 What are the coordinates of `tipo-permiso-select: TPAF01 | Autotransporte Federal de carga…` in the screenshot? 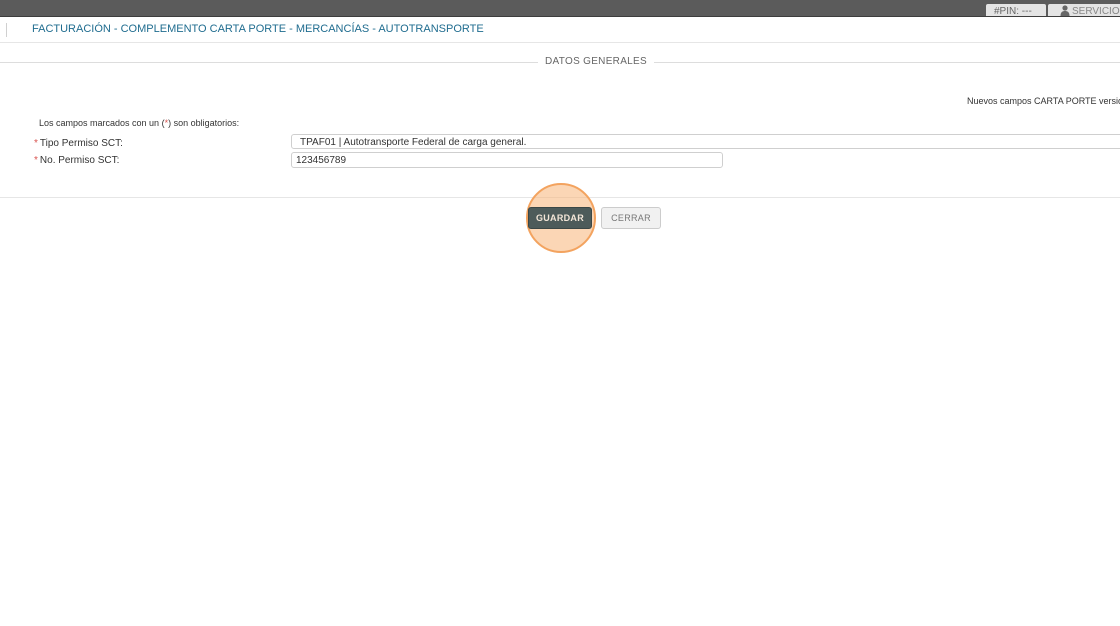 It's located at (705, 141).